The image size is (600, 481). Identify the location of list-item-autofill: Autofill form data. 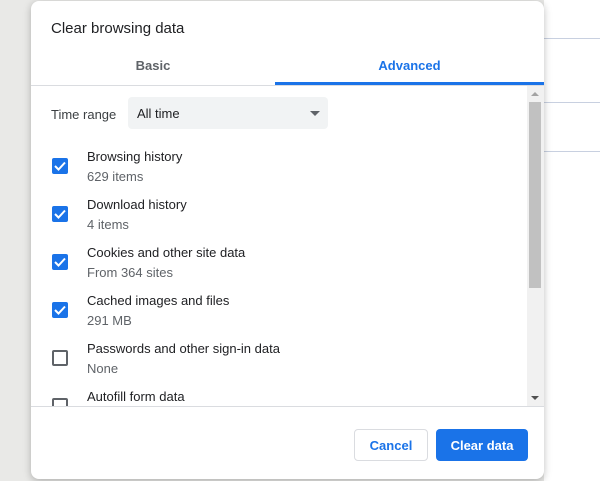
(279, 395).